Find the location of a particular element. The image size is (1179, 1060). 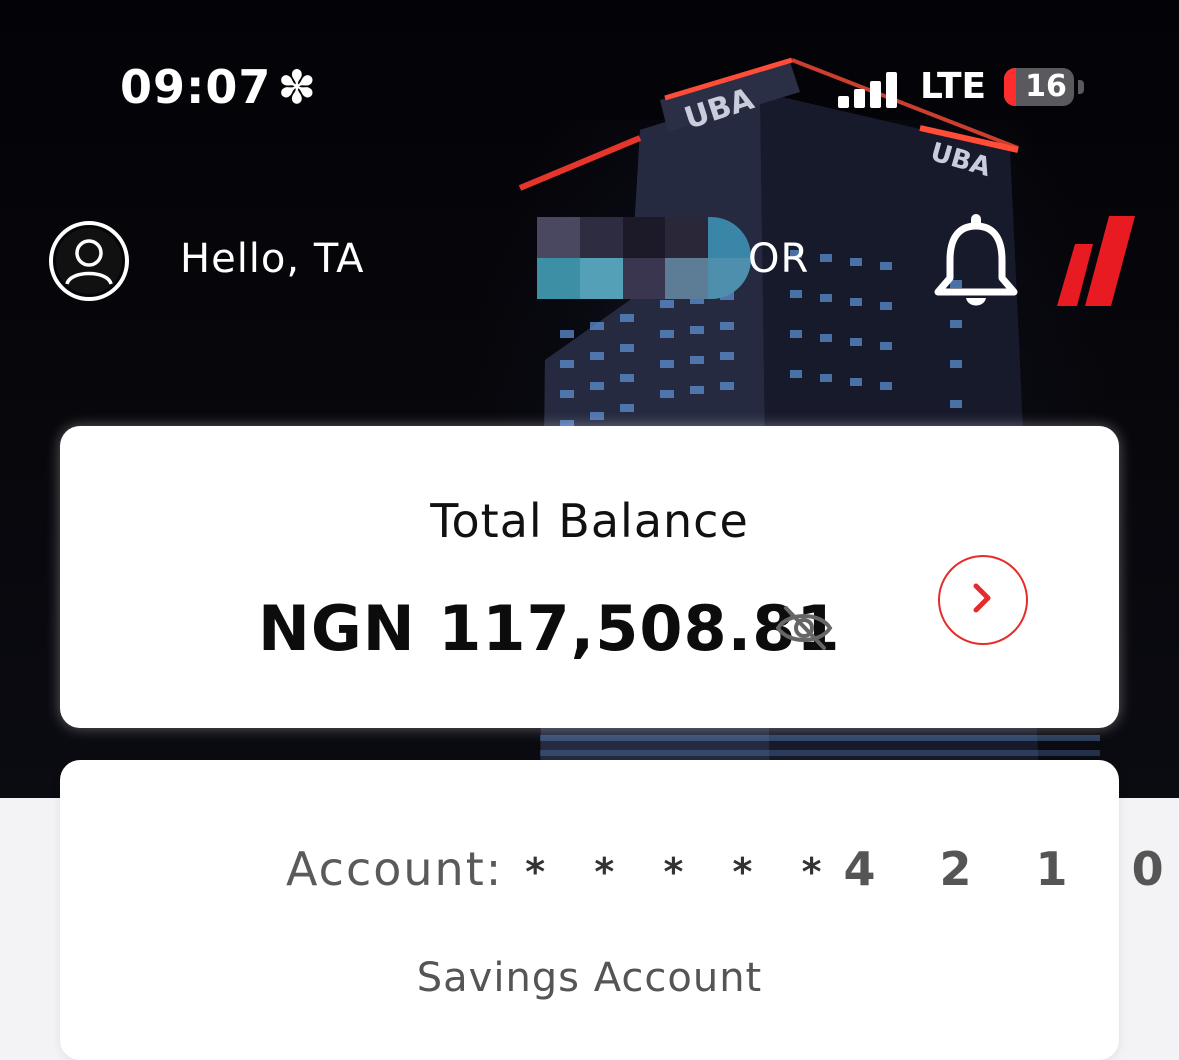

battery-icon: 16 is located at coordinates (1039, 87).